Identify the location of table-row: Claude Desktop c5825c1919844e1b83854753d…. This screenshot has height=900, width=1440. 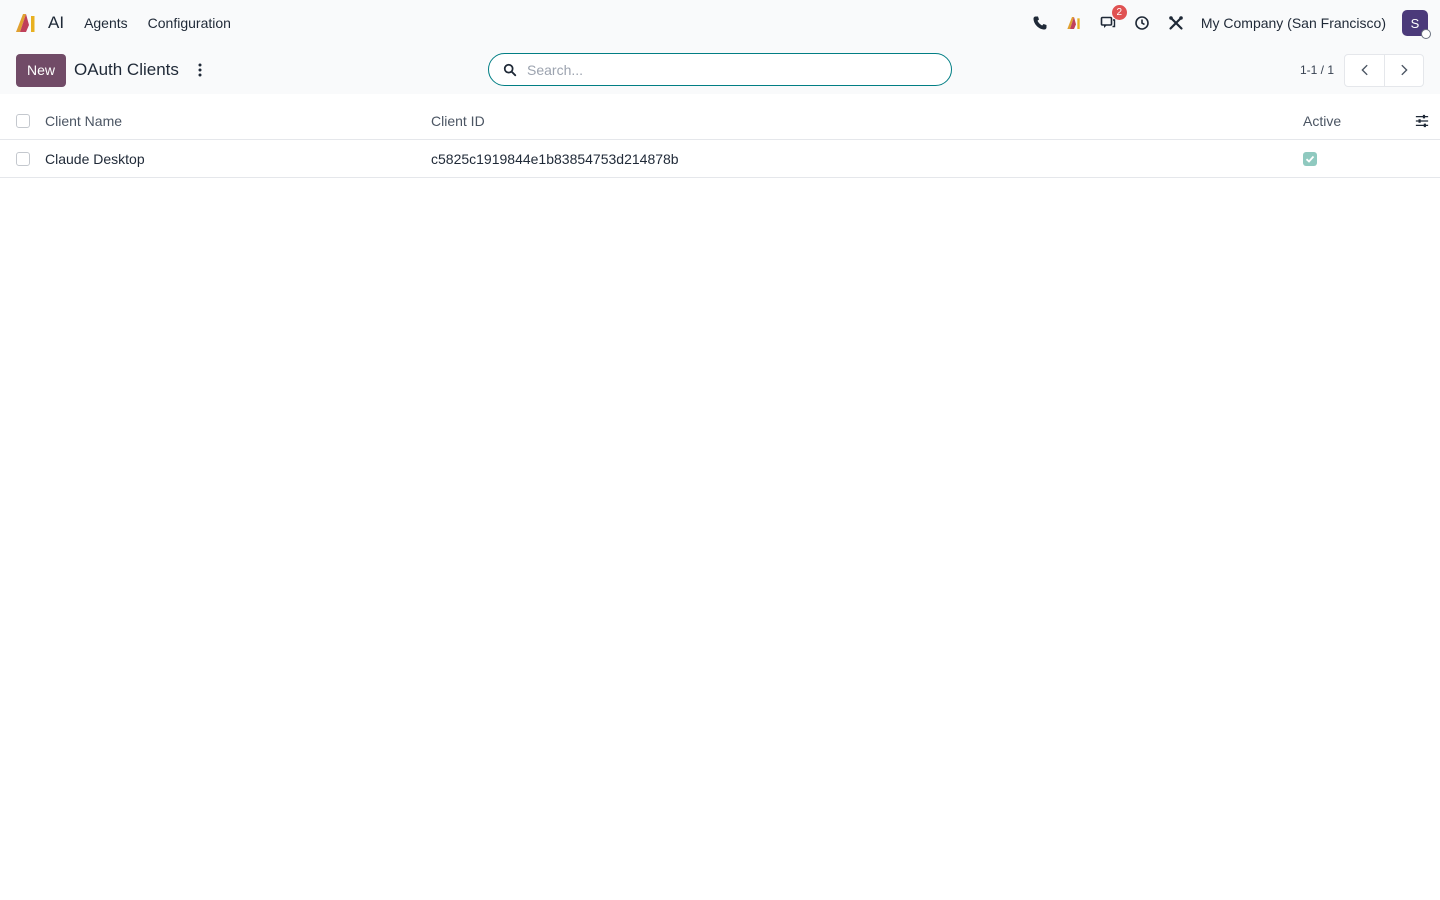
(720, 159).